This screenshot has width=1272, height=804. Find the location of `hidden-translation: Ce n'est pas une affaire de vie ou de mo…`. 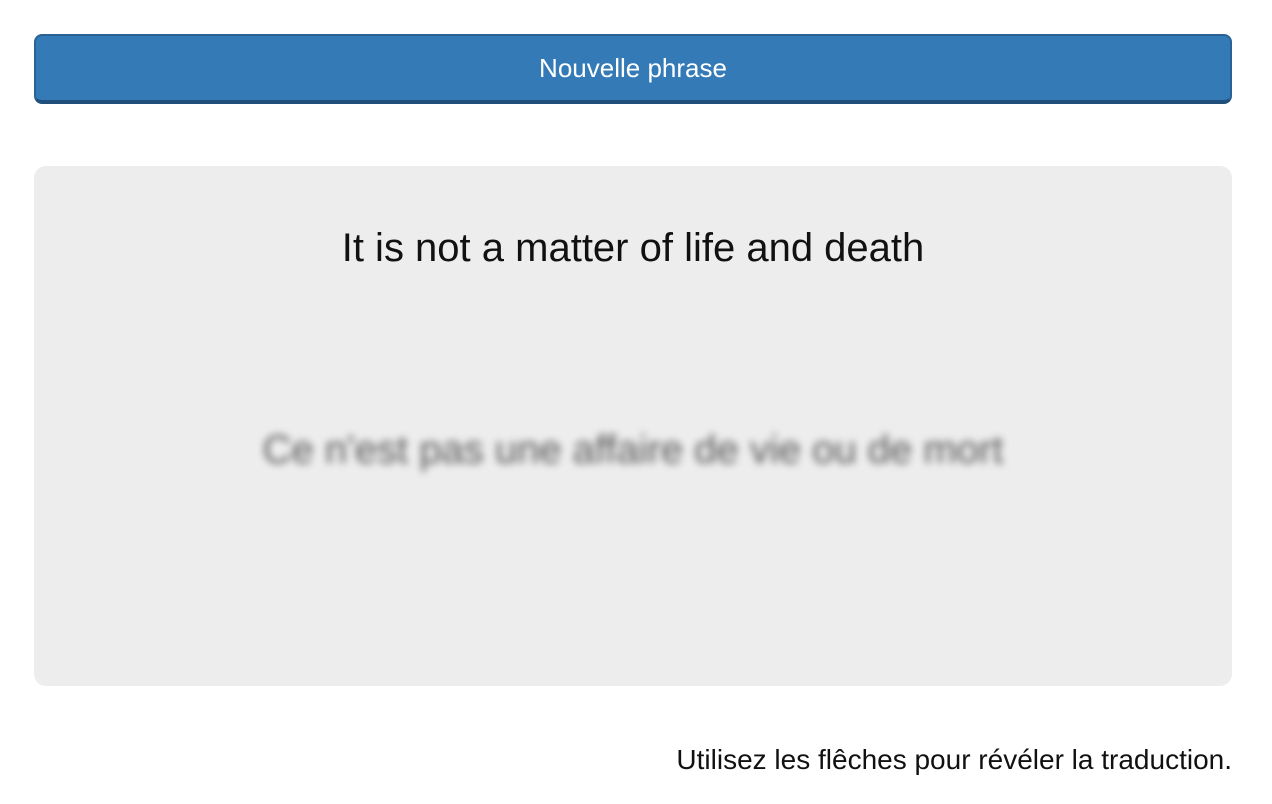

hidden-translation: Ce n'est pas une affaire de vie ou de mo… is located at coordinates (633, 450).